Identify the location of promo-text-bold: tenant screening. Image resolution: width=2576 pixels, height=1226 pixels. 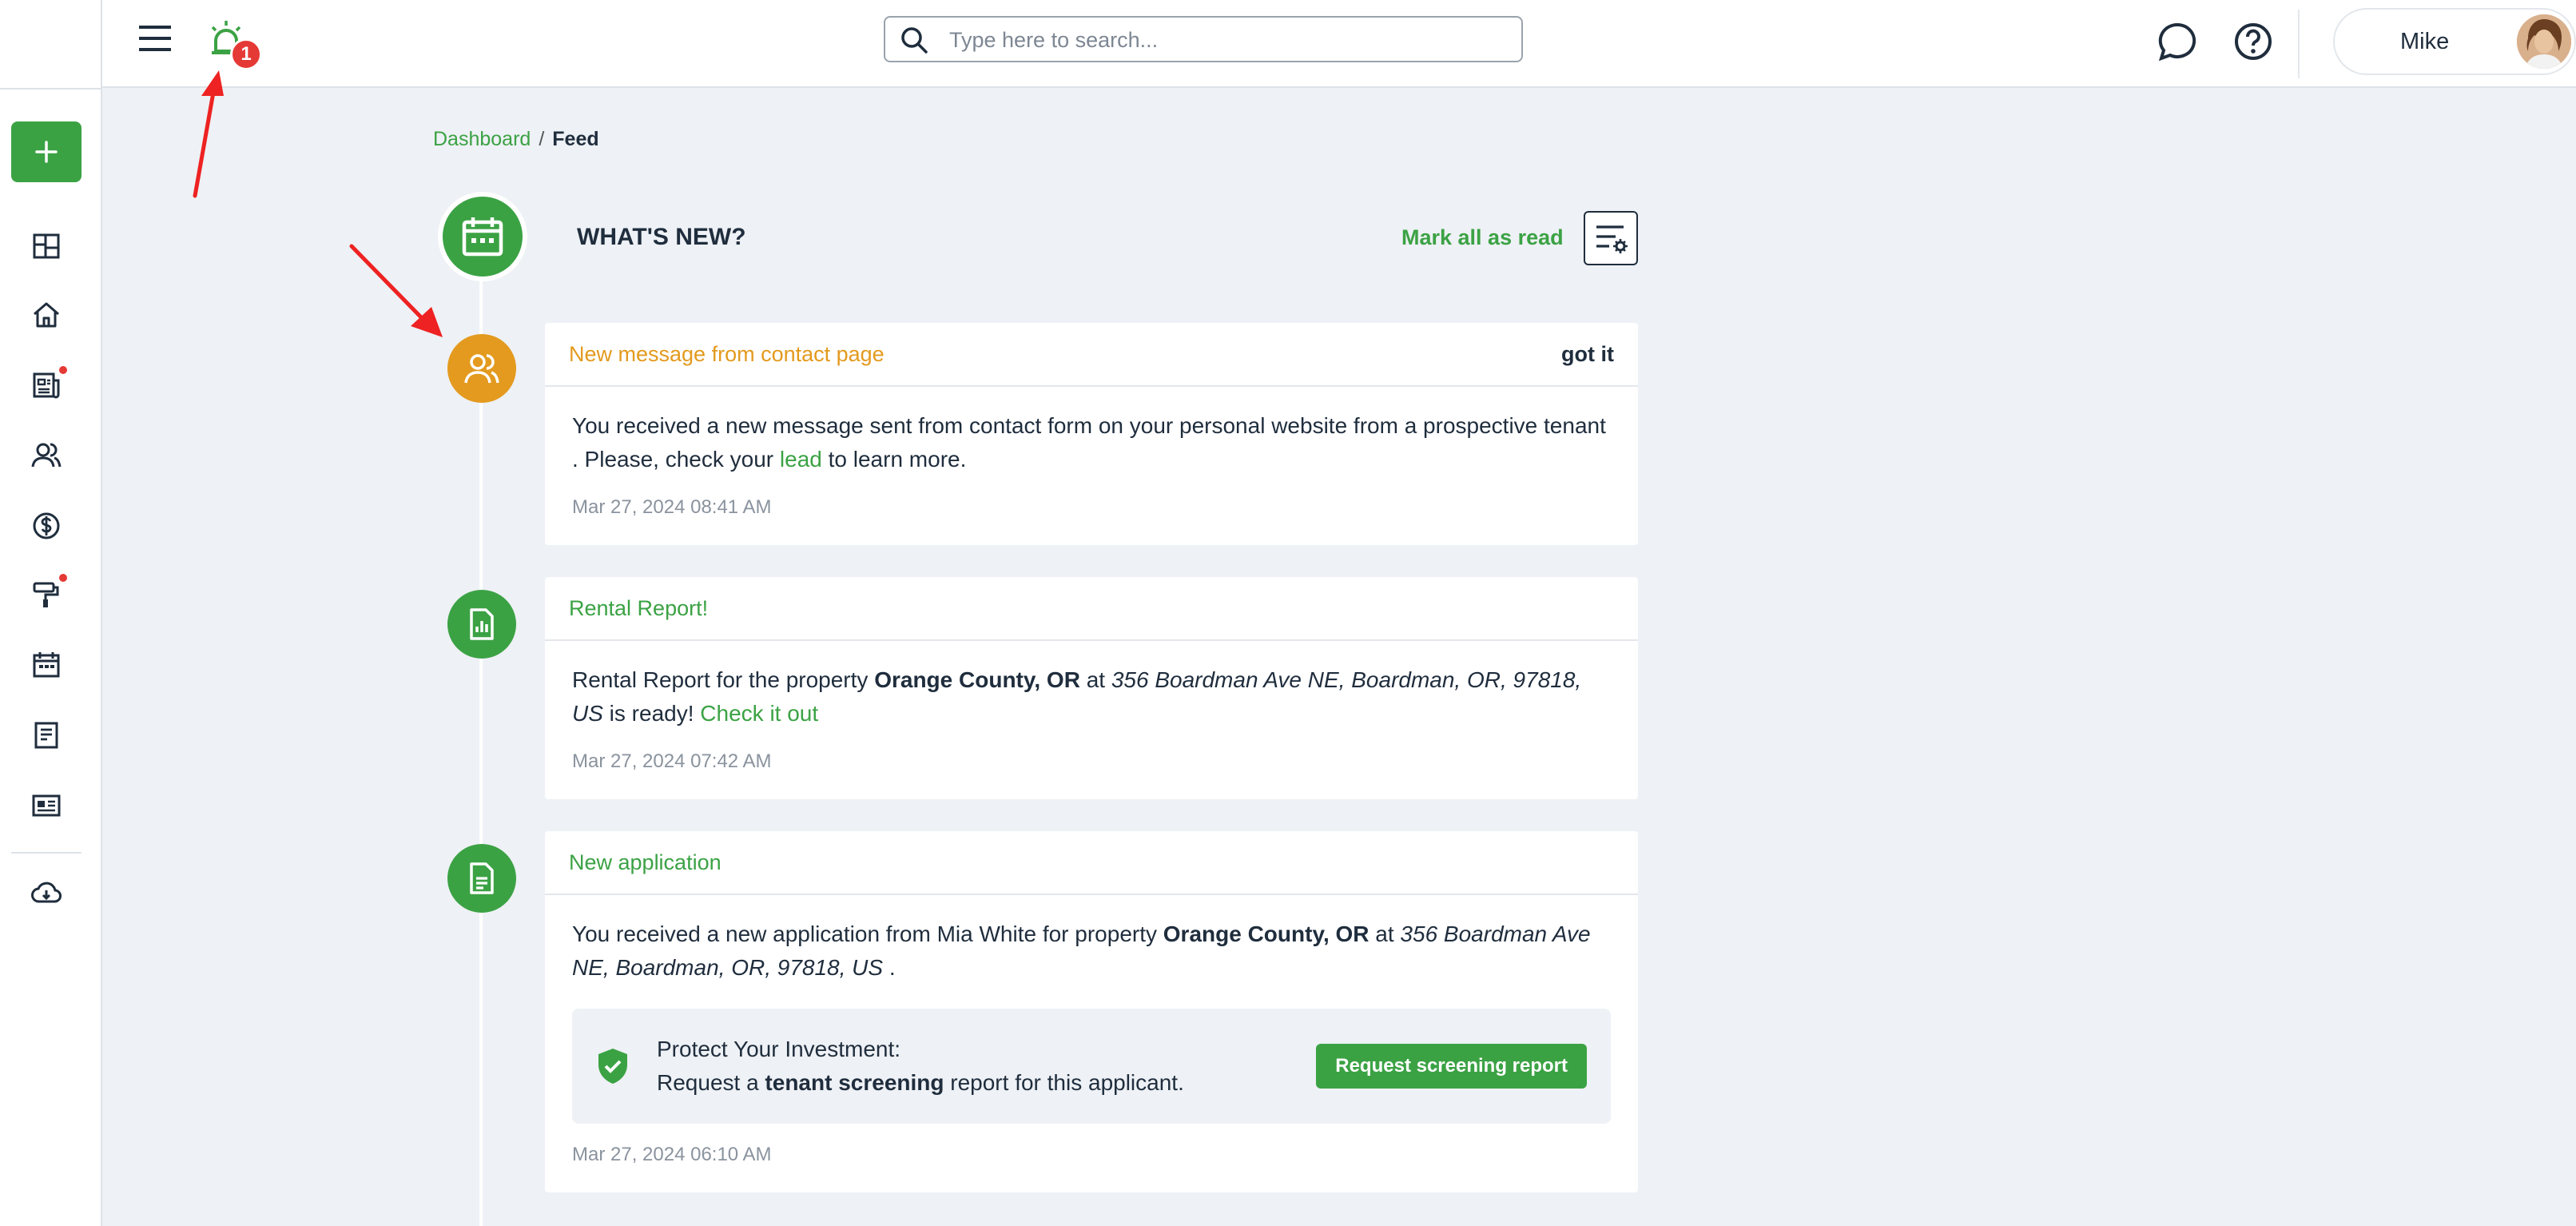
(854, 1082).